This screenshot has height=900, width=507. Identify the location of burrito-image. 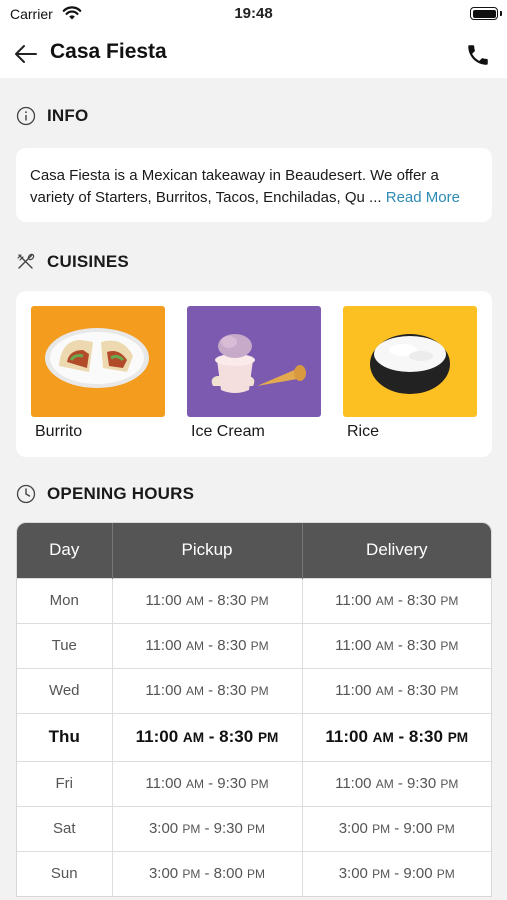
(98, 361).